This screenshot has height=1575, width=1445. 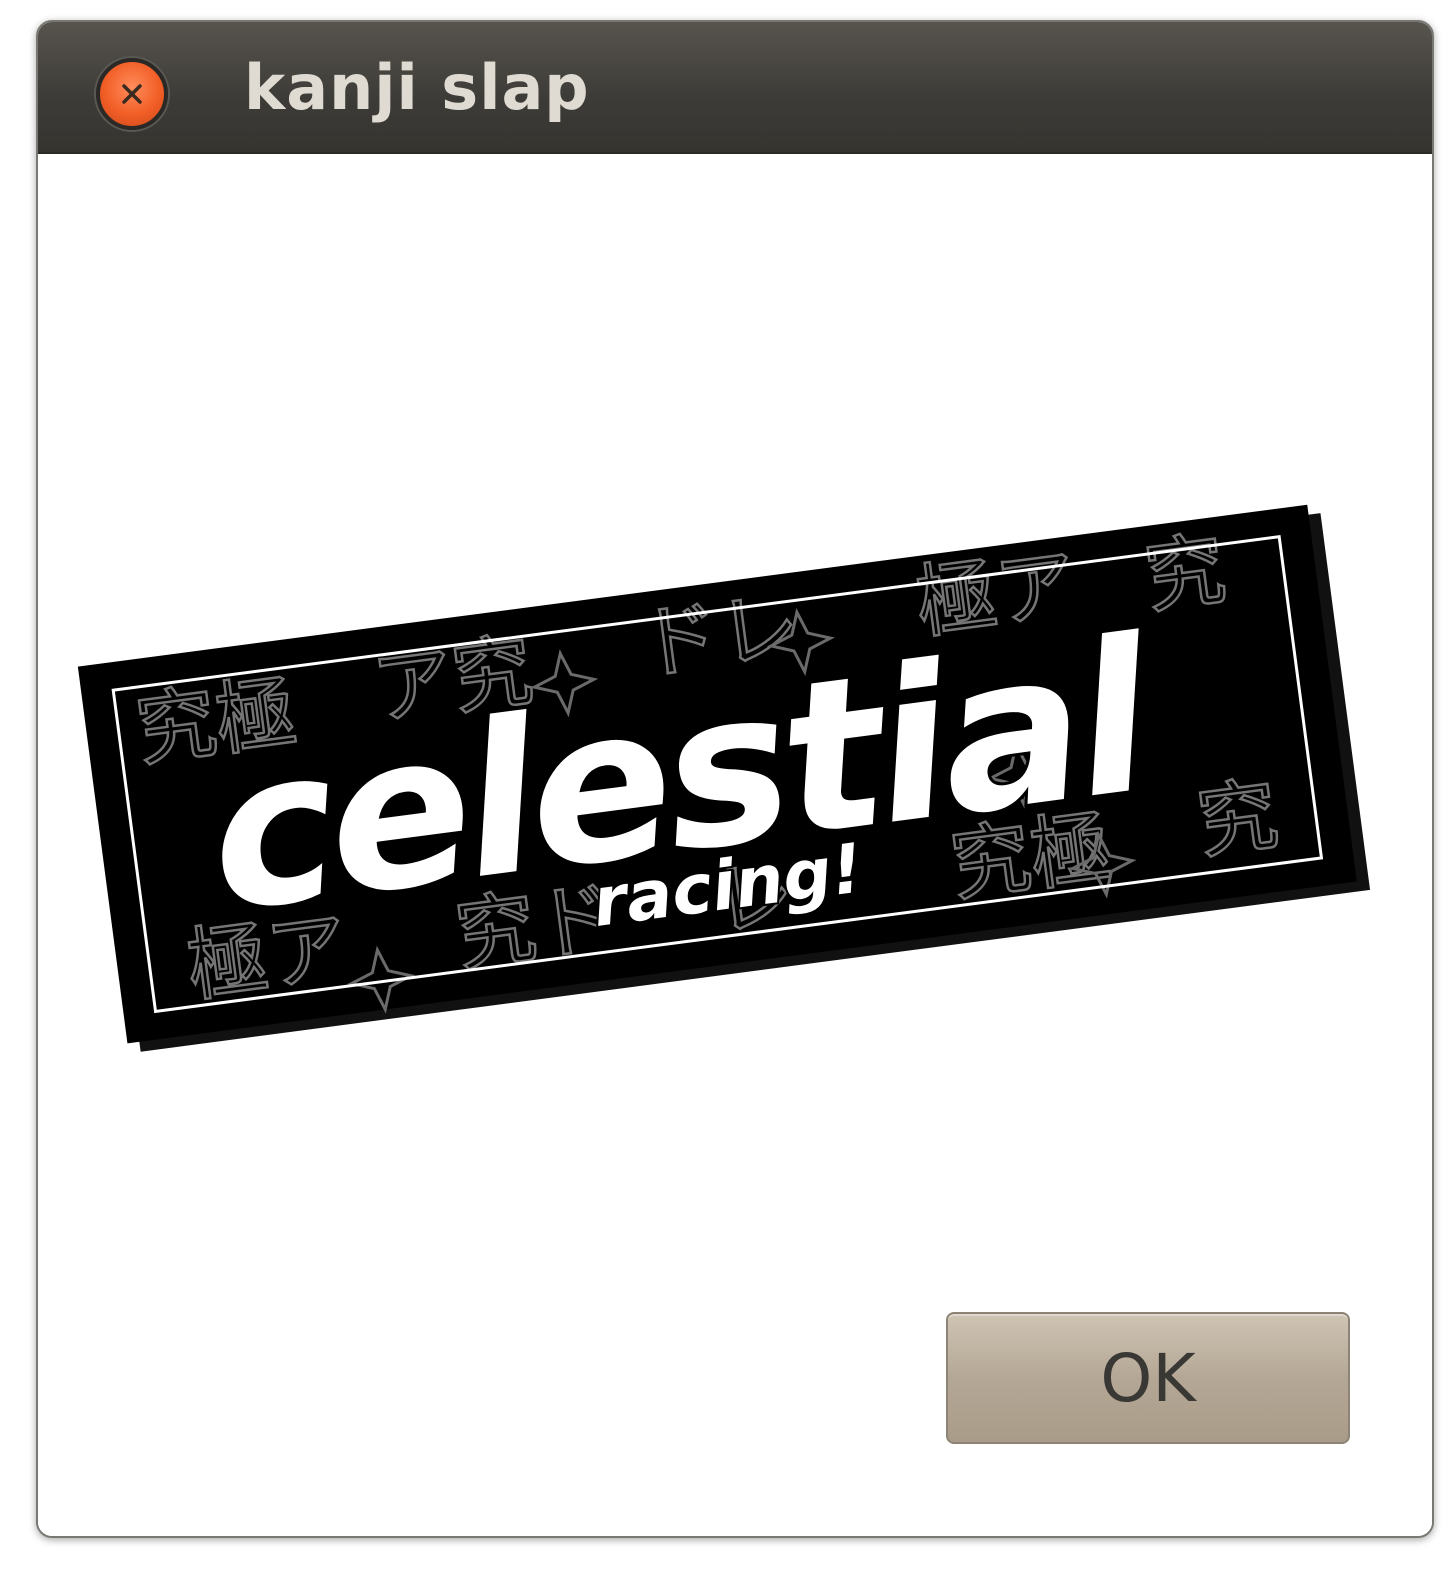 What do you see at coordinates (1148, 1378) in the screenshot?
I see `ok-button: OK` at bounding box center [1148, 1378].